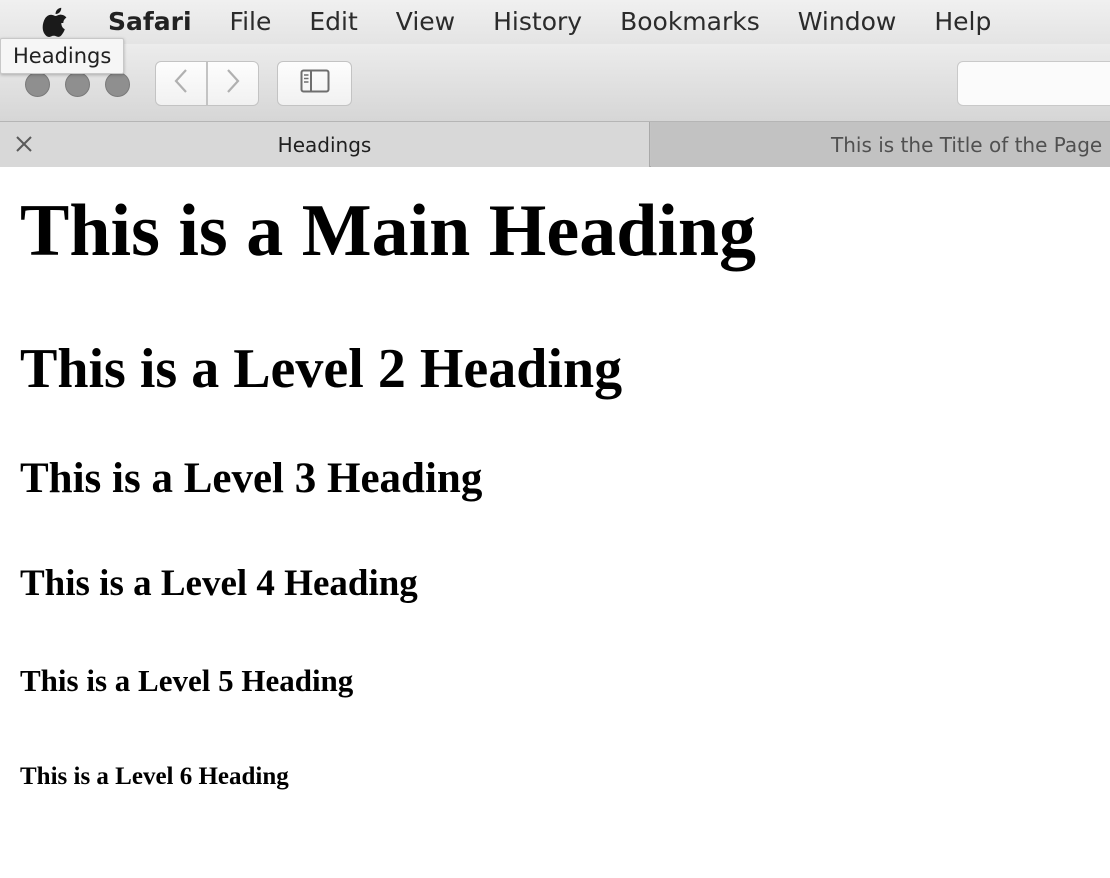 Image resolution: width=1110 pixels, height=878 pixels. Describe the element at coordinates (55, 22) in the screenshot. I see `apple-icon` at that location.